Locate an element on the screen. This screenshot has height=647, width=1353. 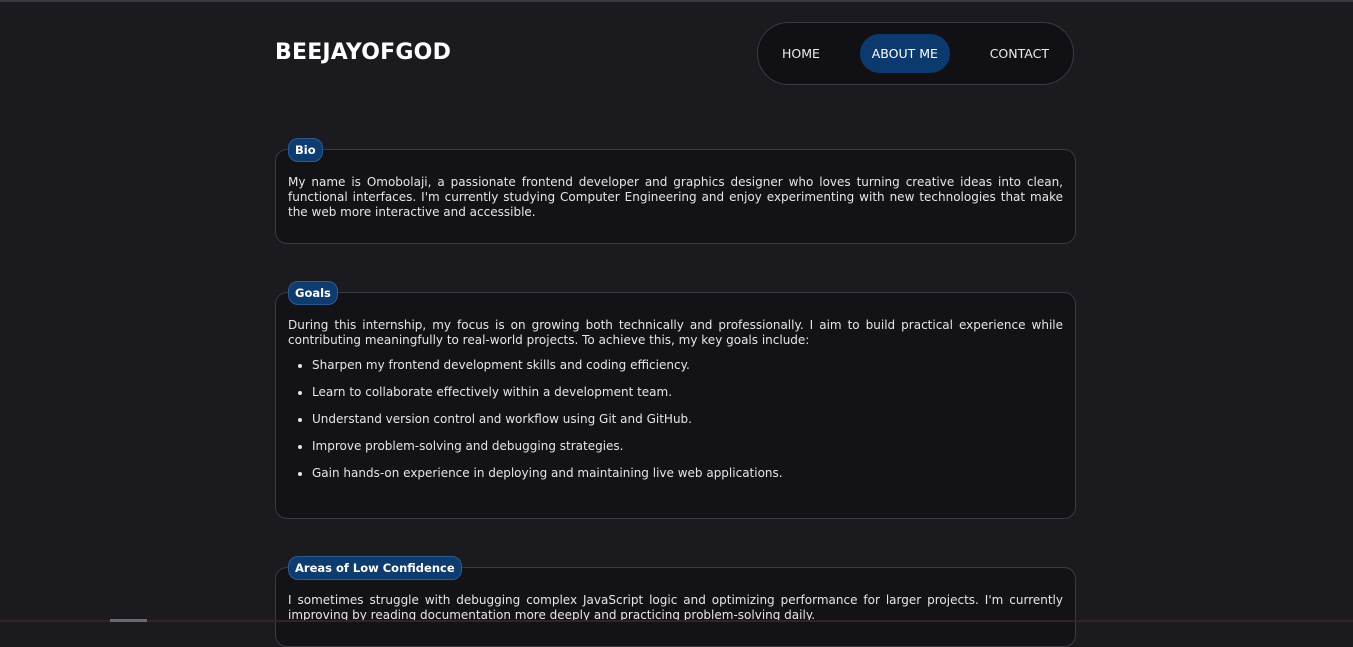
site-logo: BEEJAYOFGOD is located at coordinates (363, 52).